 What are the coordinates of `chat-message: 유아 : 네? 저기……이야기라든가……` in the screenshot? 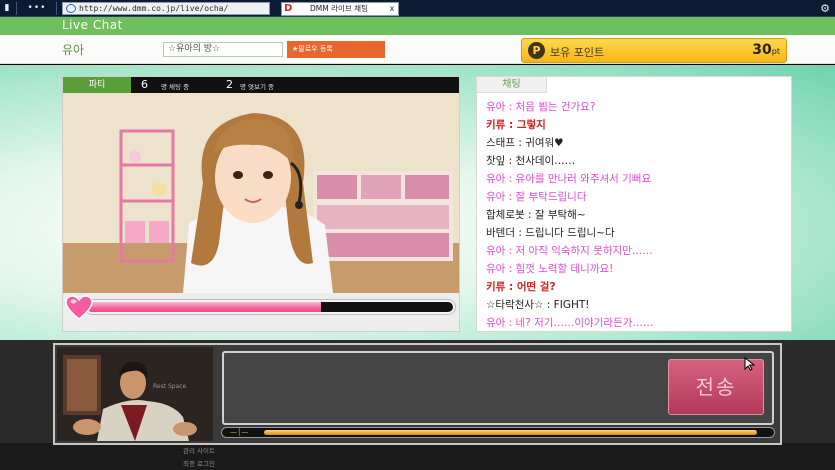 It's located at (570, 323).